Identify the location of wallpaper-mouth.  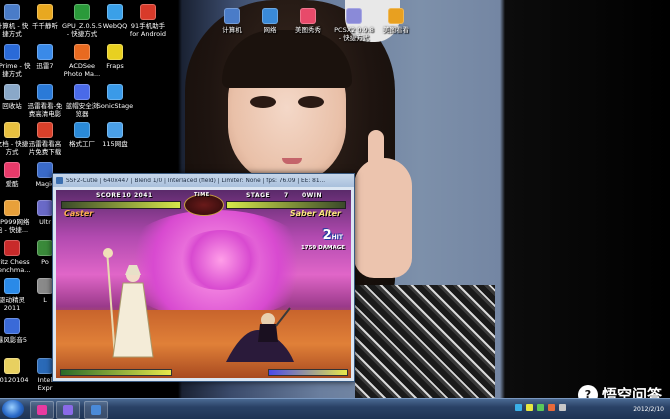
(292, 161).